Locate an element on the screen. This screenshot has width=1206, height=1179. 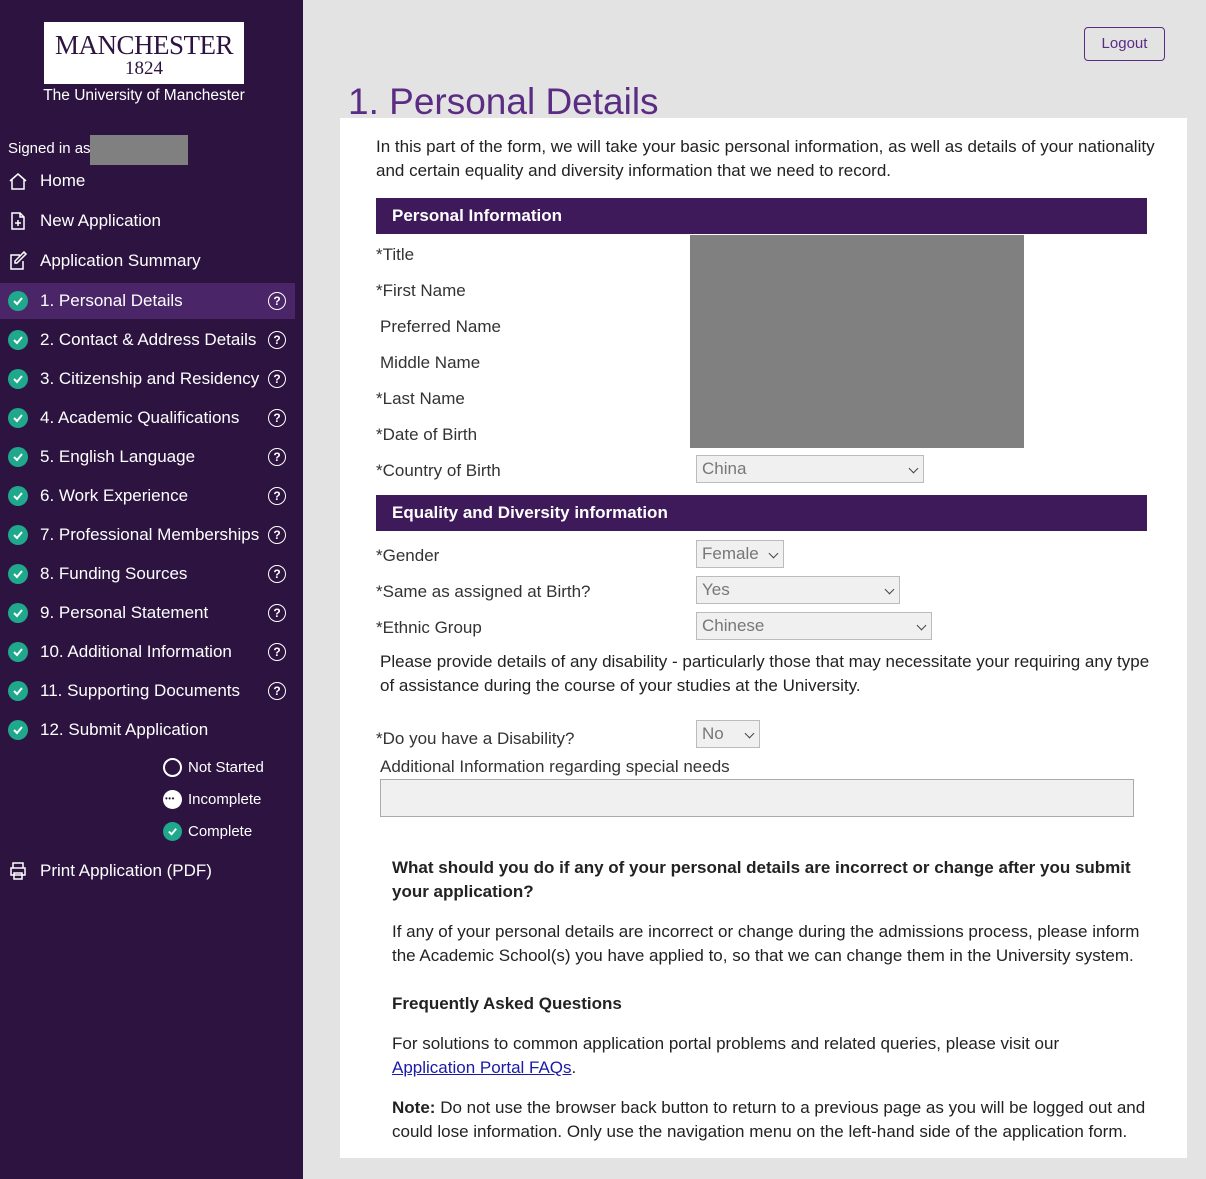
print-label: Print Application (PDF) is located at coordinates (126, 870).